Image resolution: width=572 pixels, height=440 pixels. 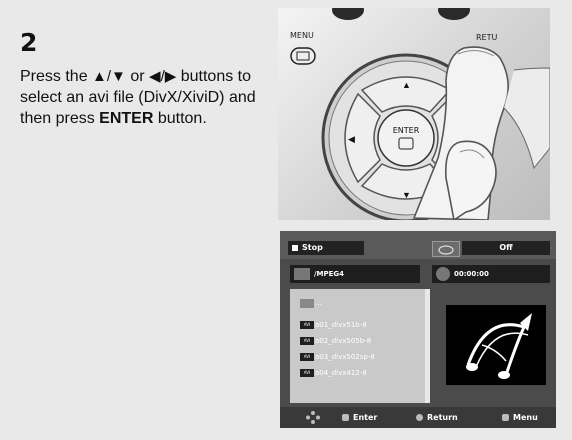 What do you see at coordinates (442, 417) in the screenshot?
I see `return-hint-label: Return` at bounding box center [442, 417].